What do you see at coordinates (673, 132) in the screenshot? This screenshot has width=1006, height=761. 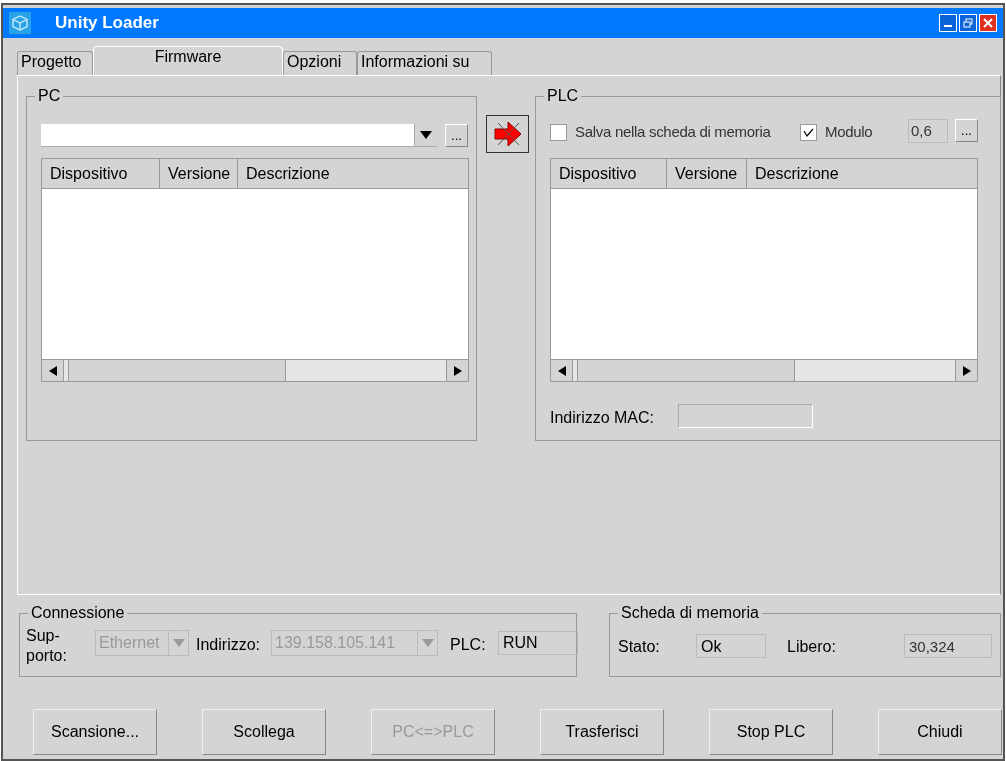 I see `checkbox-label: Salva nella scheda di memoria` at bounding box center [673, 132].